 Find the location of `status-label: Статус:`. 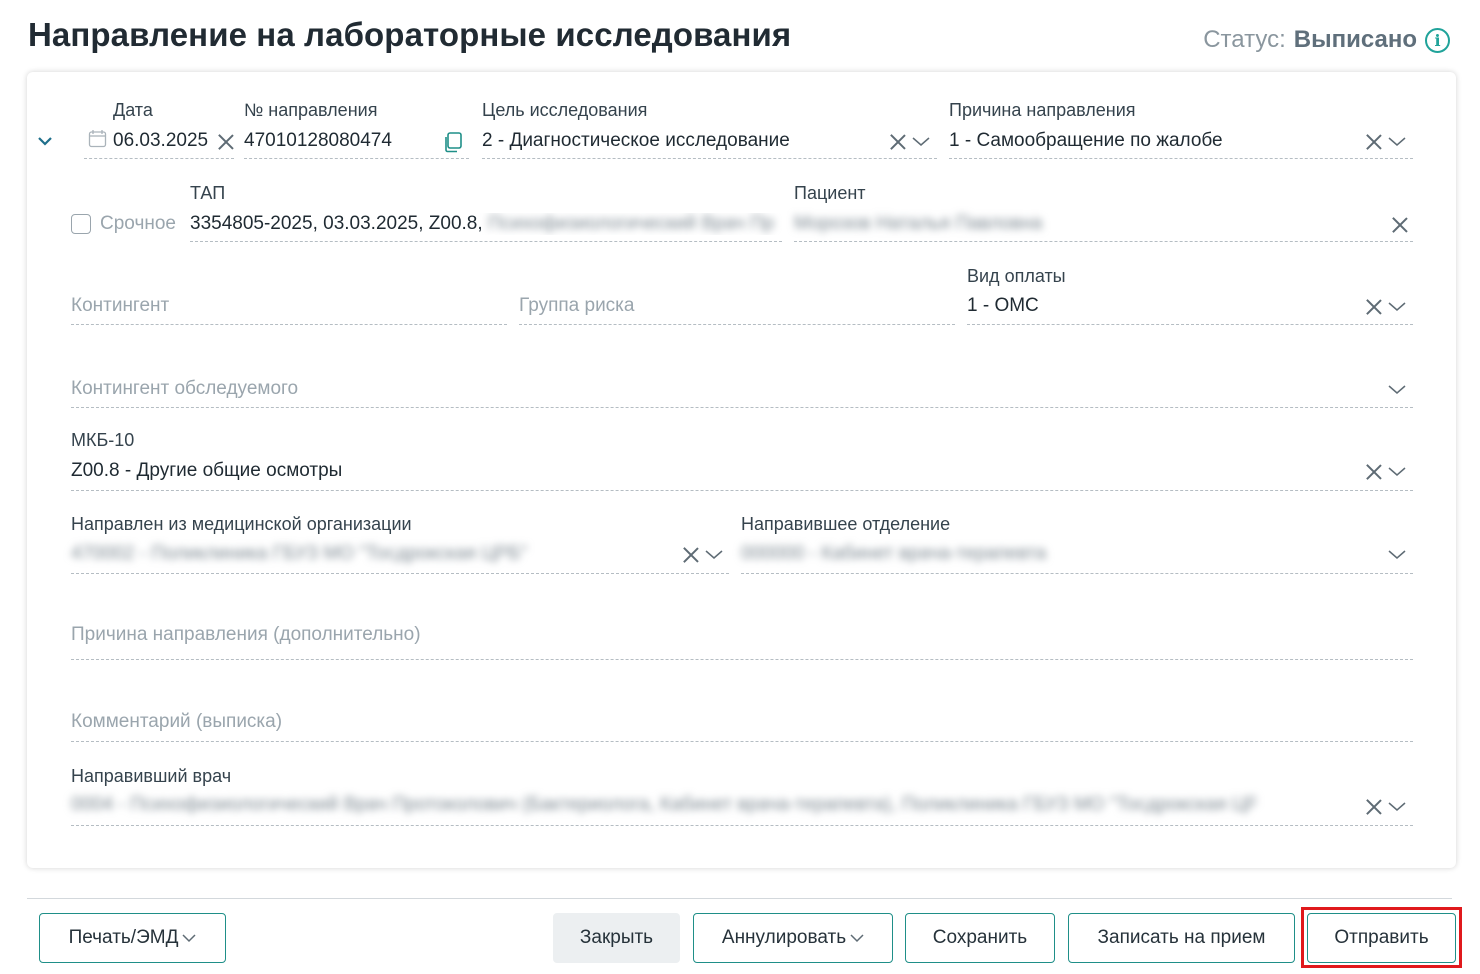

status-label: Статус: is located at coordinates (1244, 39).